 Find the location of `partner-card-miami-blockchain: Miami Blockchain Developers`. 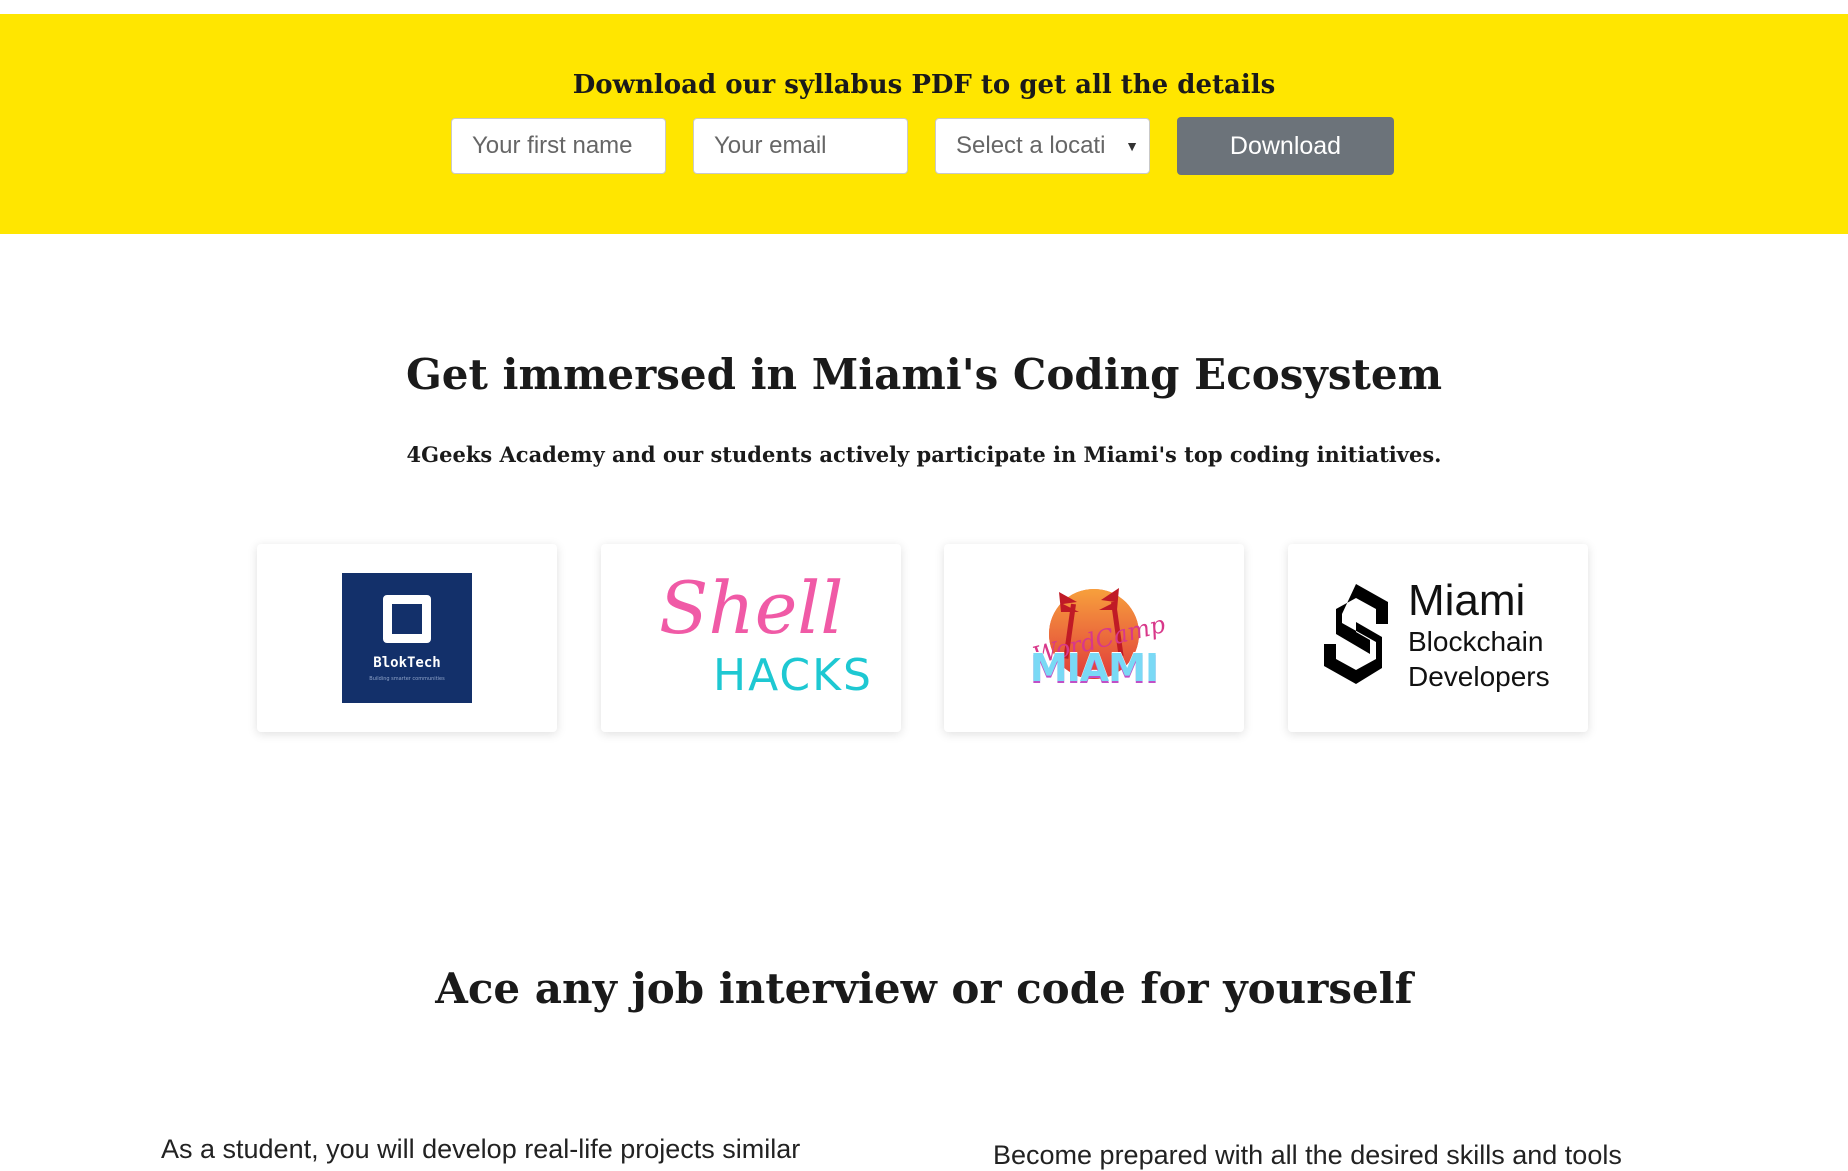

partner-card-miami-blockchain: Miami Blockchain Developers is located at coordinates (1438, 638).